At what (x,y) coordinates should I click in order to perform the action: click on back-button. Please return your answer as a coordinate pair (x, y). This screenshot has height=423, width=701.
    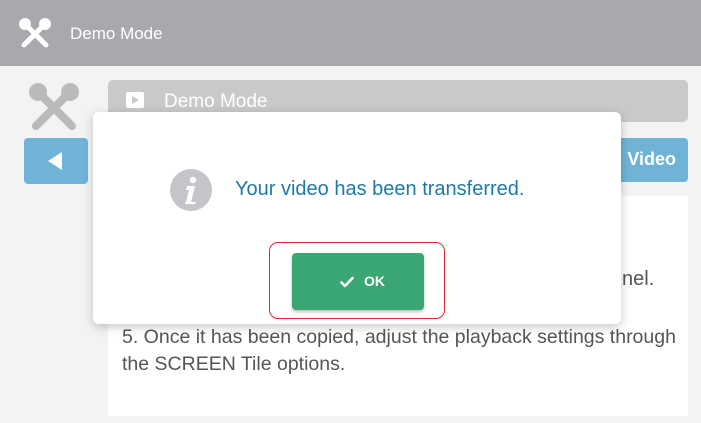
    Looking at the image, I should click on (56, 161).